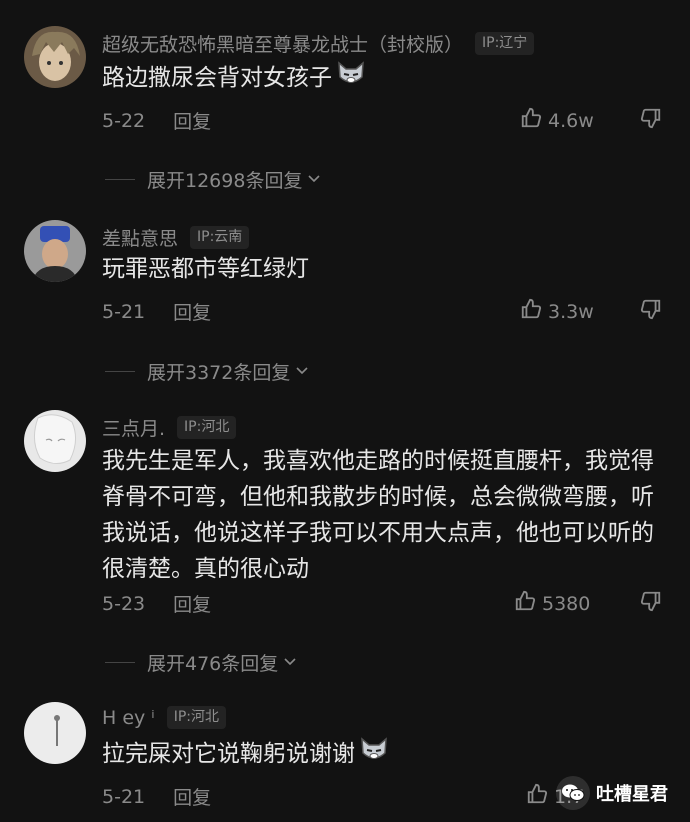 The height and width of the screenshot is (822, 690). I want to click on expand-replies-label: 展开12698条回复, so click(225, 181).